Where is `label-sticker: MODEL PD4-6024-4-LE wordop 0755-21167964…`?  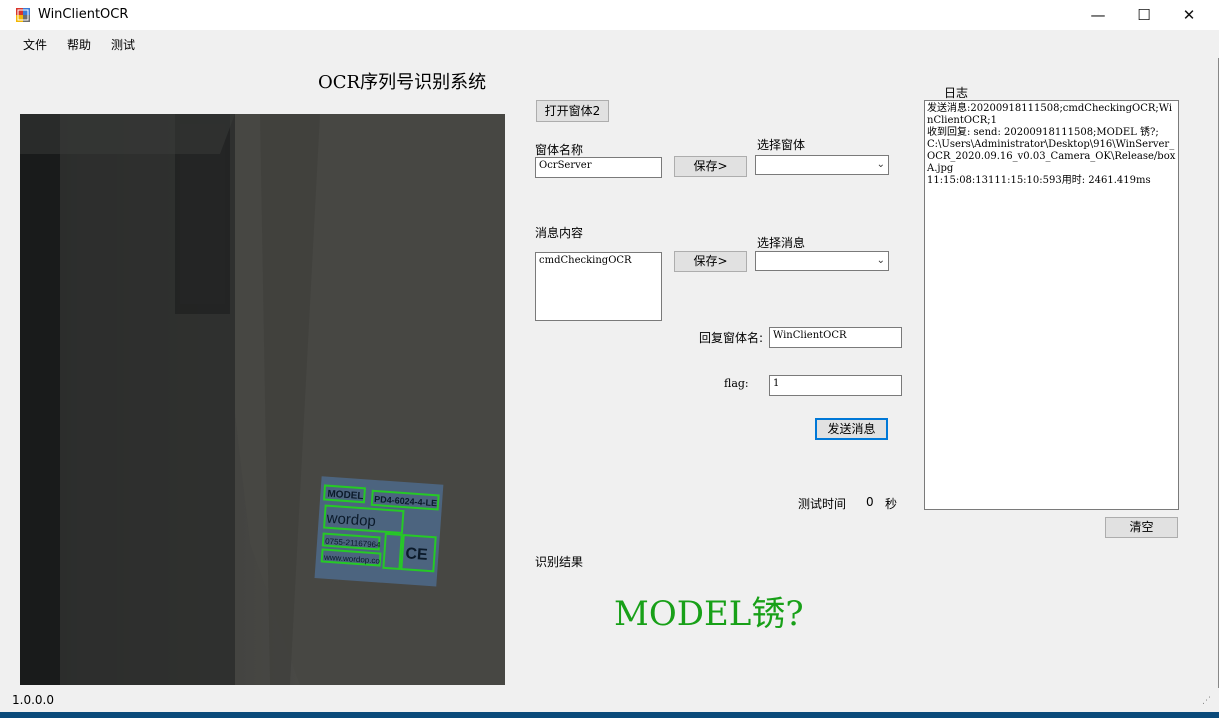 label-sticker: MODEL PD4-6024-4-LE wordop 0755-21167964… is located at coordinates (379, 531).